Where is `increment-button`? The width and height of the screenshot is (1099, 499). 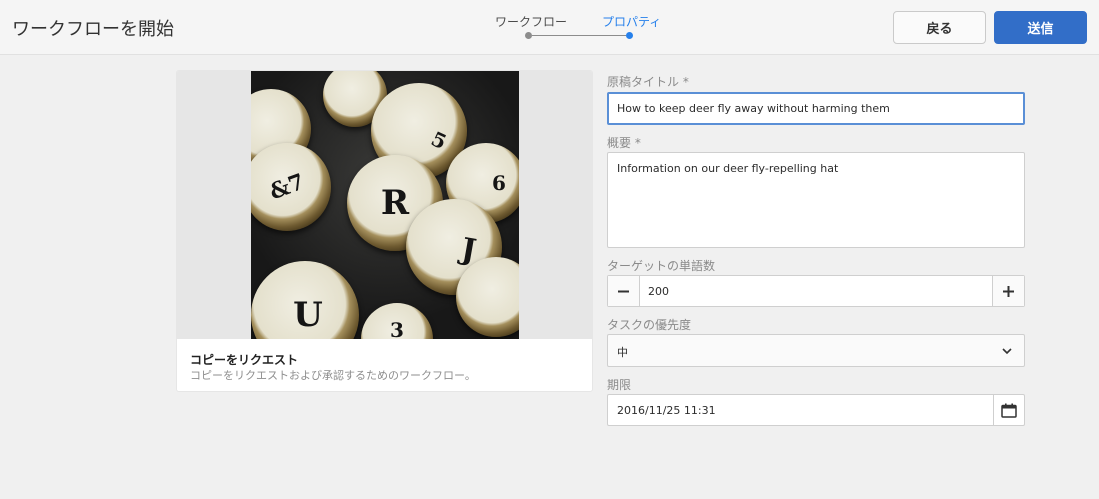
increment-button is located at coordinates (1008, 291).